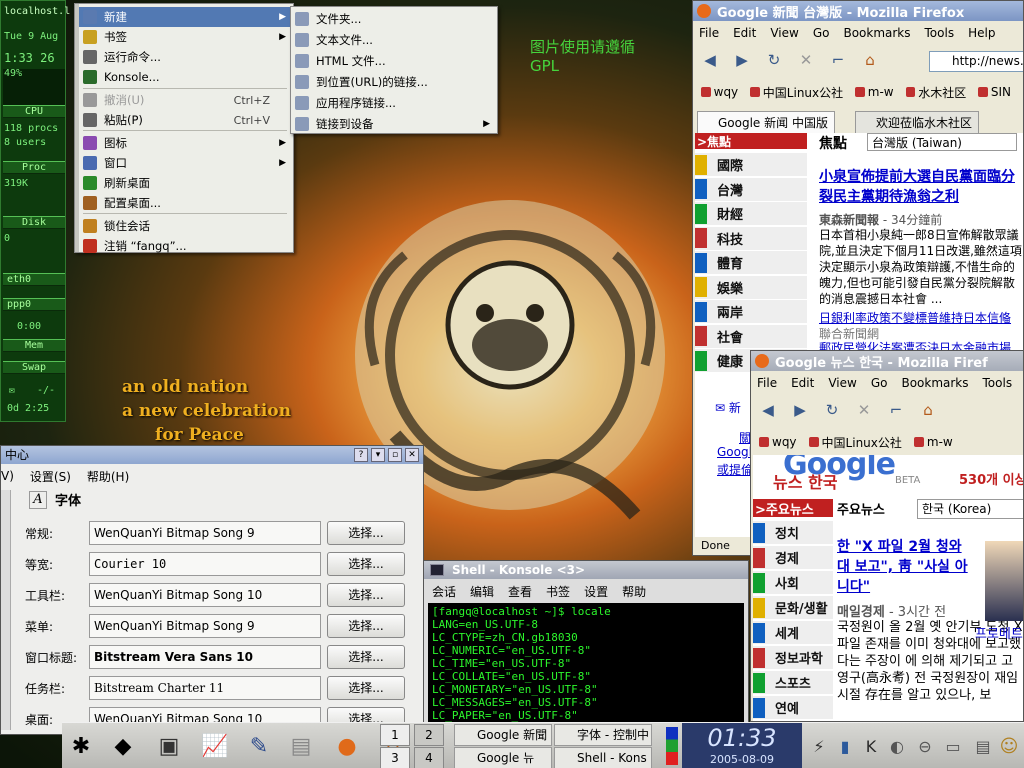 The height and width of the screenshot is (768, 1024). Describe the element at coordinates (728, 407) in the screenshot. I see `ff1-mail-link: ✉ 新` at that location.